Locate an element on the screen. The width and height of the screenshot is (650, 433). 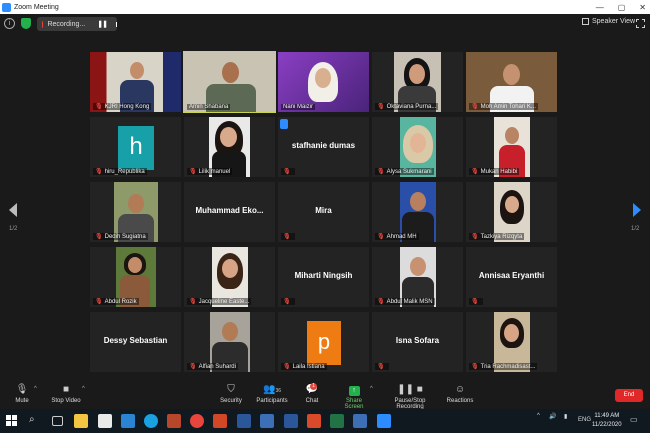
reactions-button: ☺ Reactions is located at coordinates (460, 394).